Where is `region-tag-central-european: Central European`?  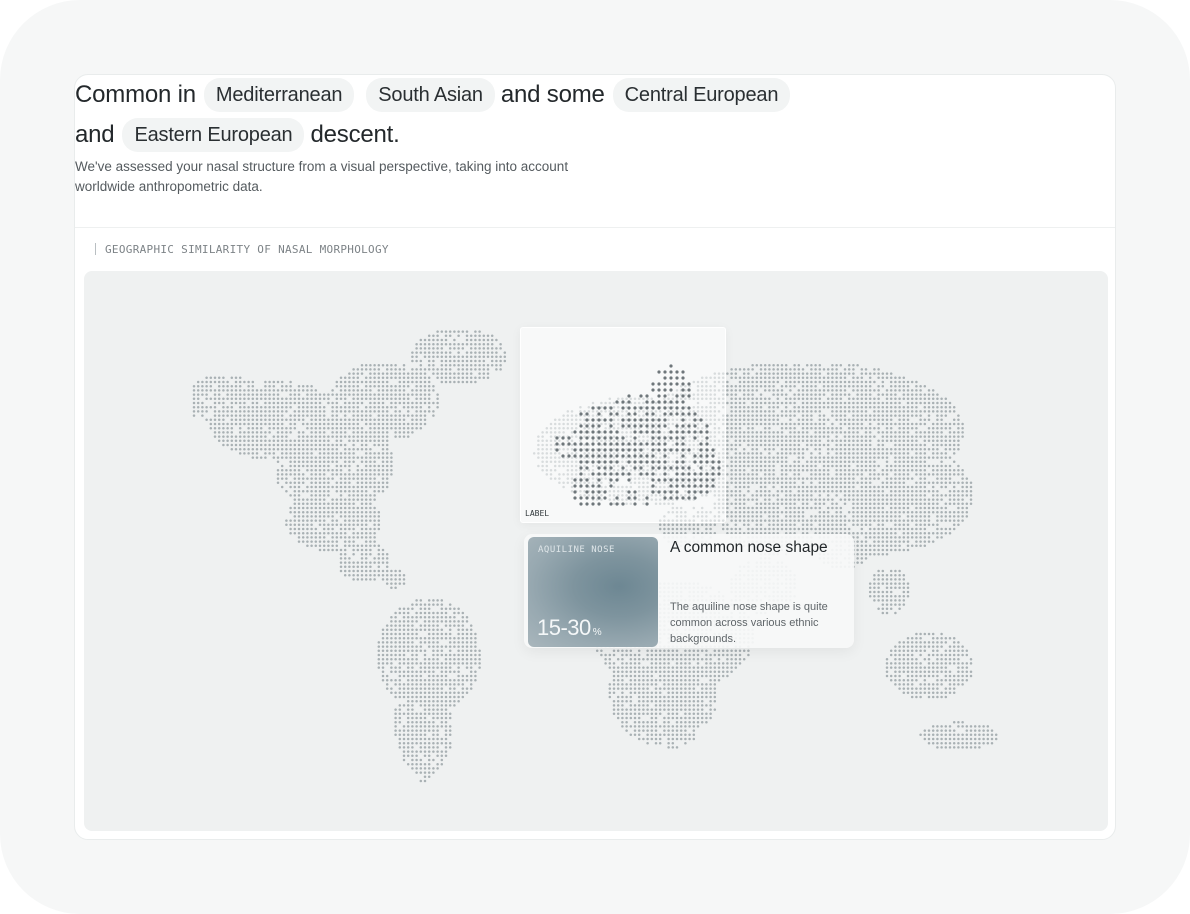
region-tag-central-european: Central European is located at coordinates (701, 95).